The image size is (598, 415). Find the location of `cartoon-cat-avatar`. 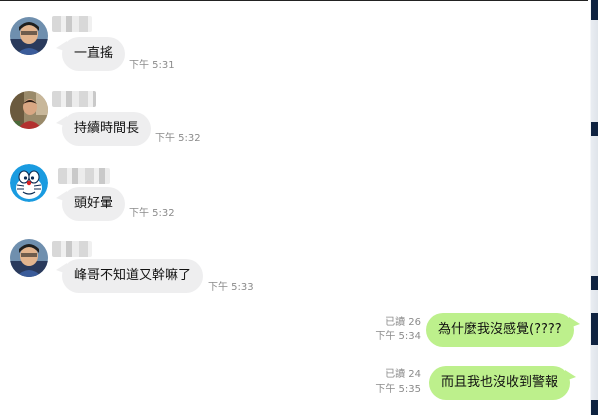

cartoon-cat-avatar is located at coordinates (29, 183).